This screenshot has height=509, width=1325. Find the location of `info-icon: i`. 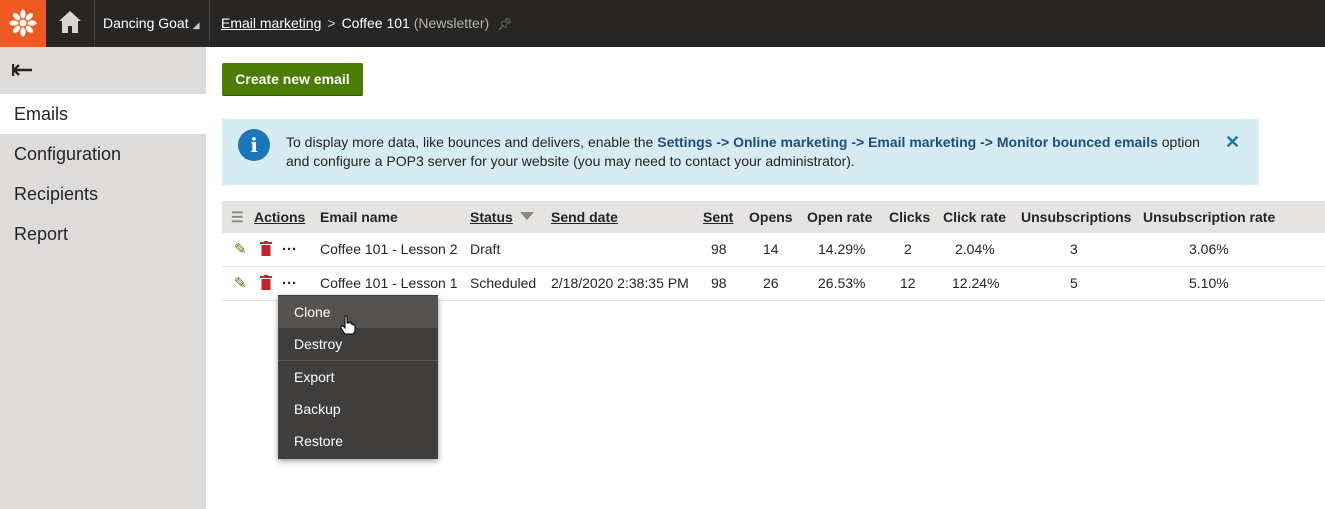

info-icon: i is located at coordinates (254, 145).